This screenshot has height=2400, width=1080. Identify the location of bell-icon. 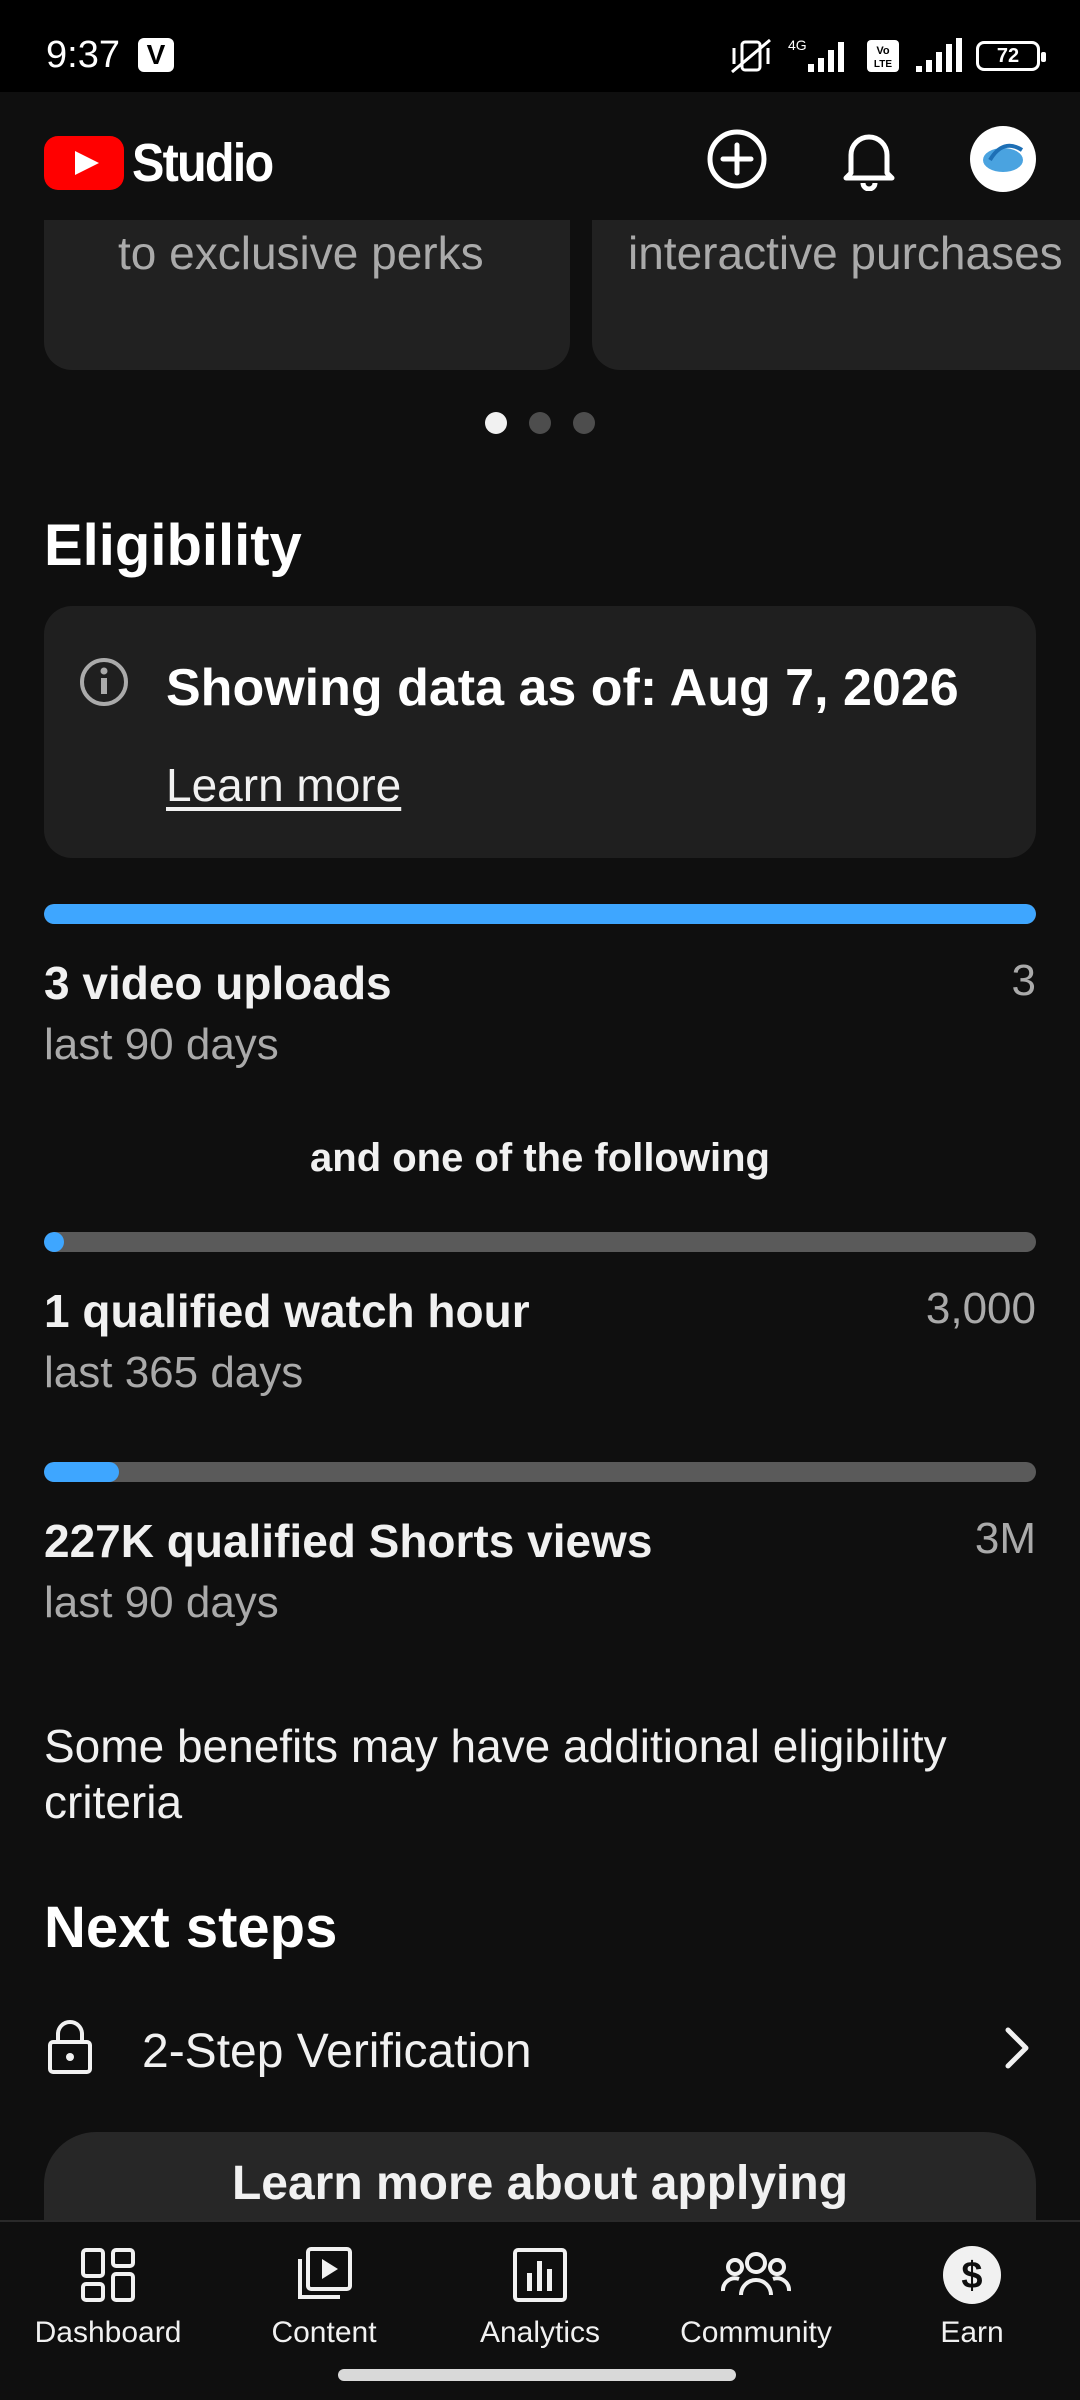
(869, 162).